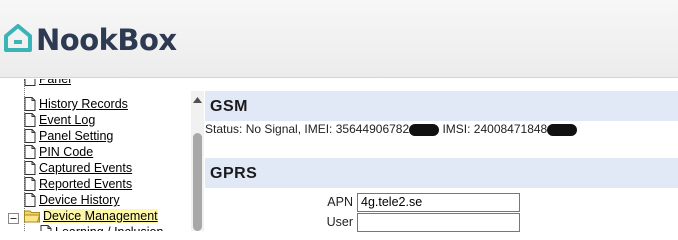 The image size is (678, 240). I want to click on user-input, so click(438, 222).